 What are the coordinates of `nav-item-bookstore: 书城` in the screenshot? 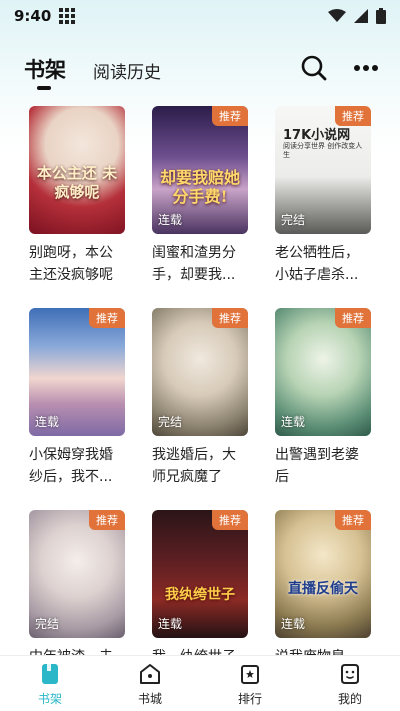 It's located at (150, 684).